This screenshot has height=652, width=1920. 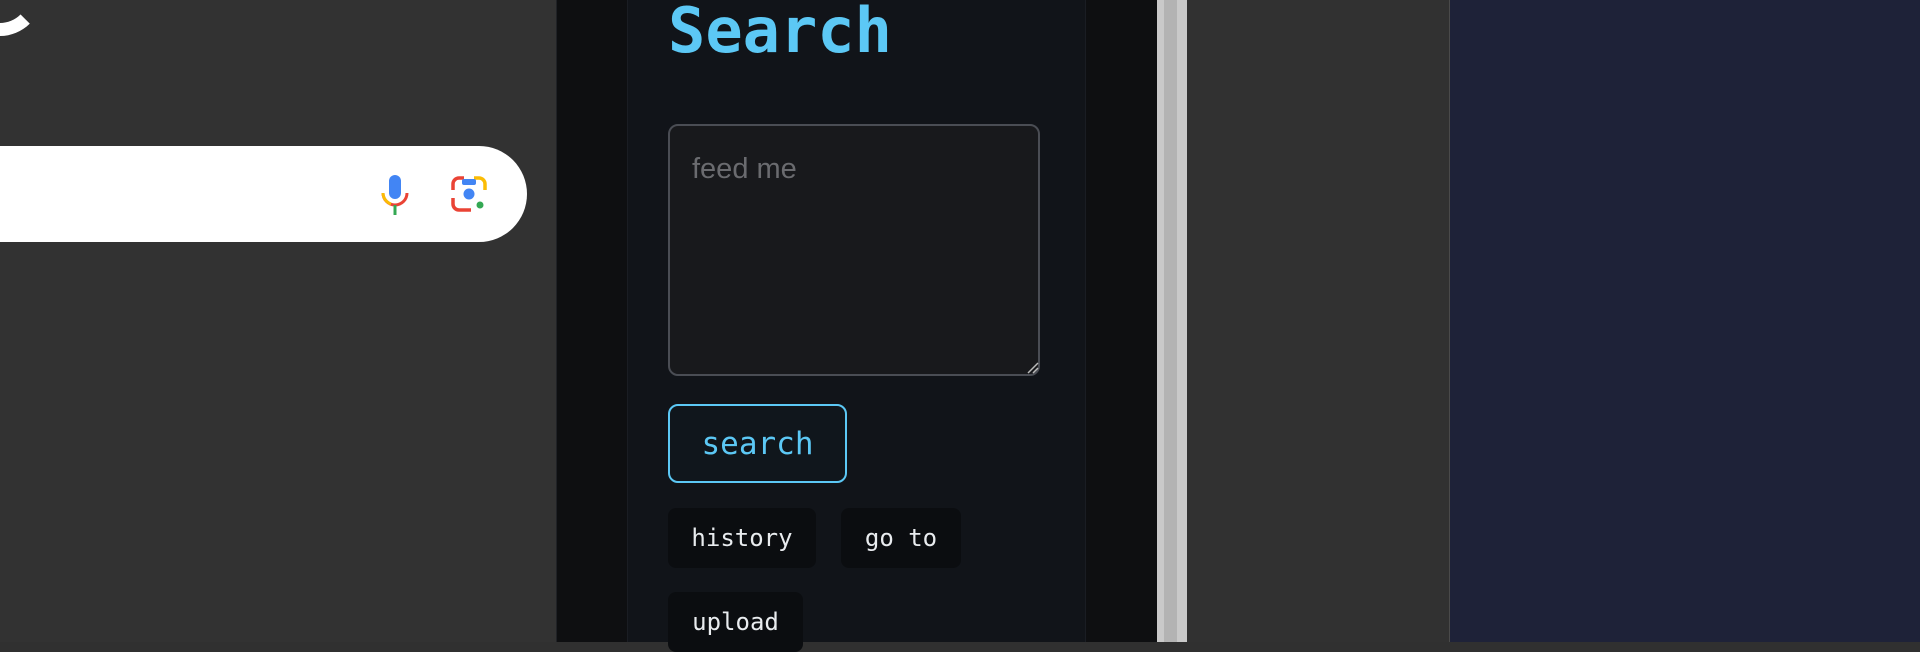 What do you see at coordinates (854, 250) in the screenshot?
I see `query-input` at bounding box center [854, 250].